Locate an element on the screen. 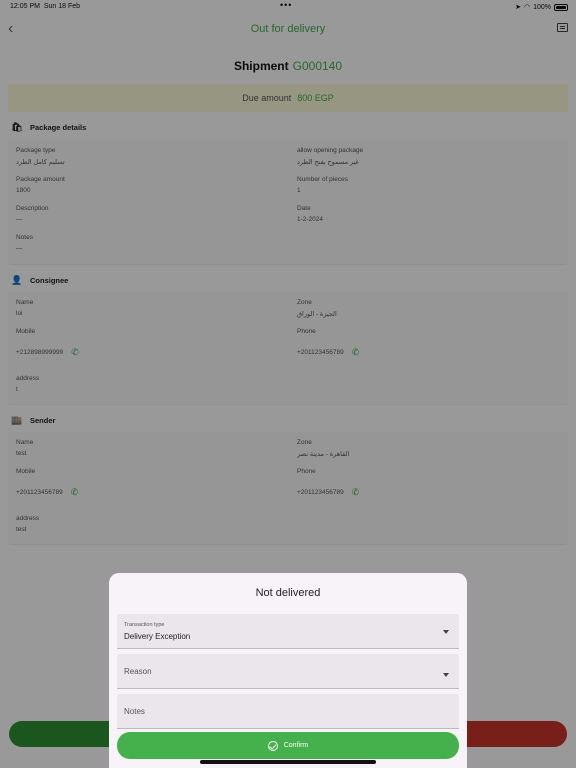  confirm-button: Confirm is located at coordinates (288, 745).